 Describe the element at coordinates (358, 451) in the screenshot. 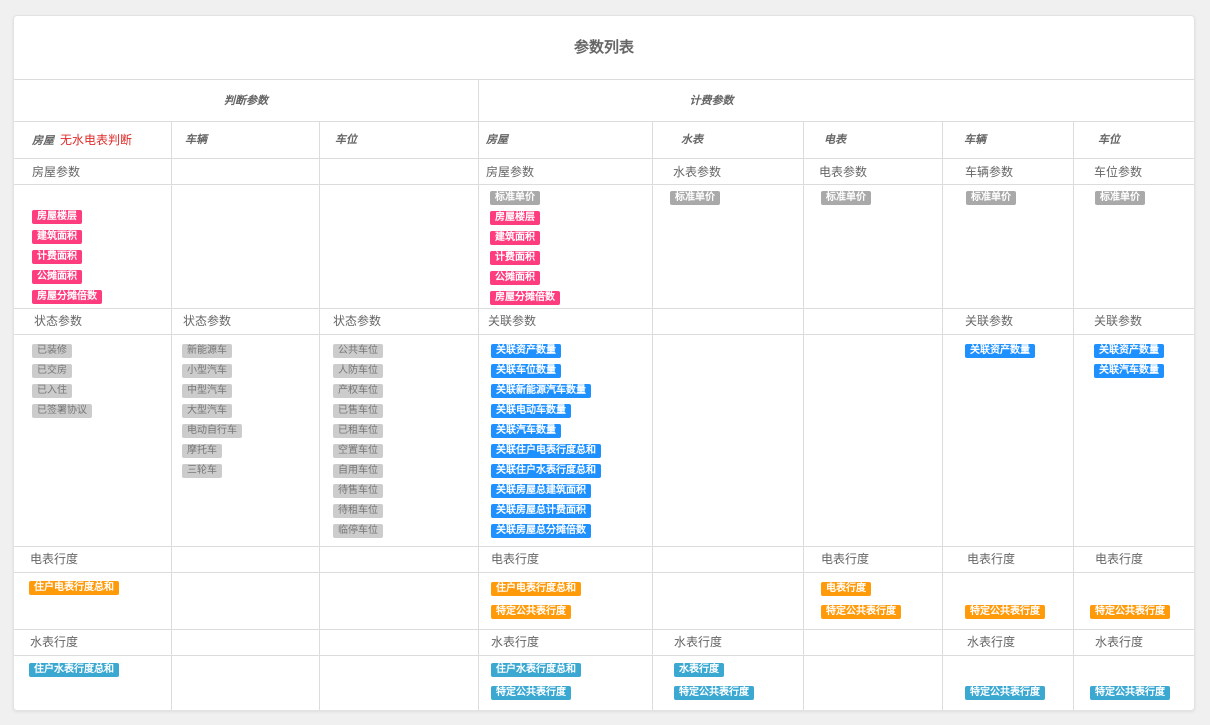

I see `param-tag: 空置车位` at that location.